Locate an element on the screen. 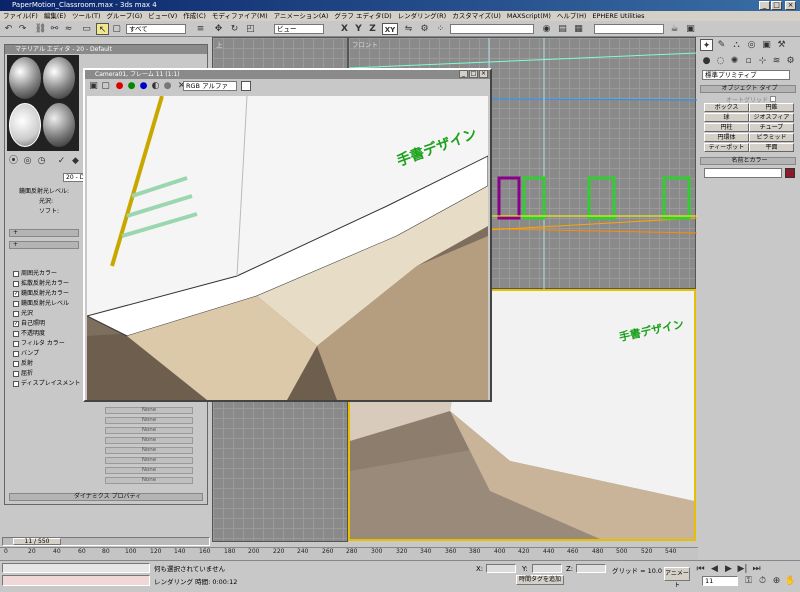 The image size is (800, 592). map-row-reflection: 反射 is located at coordinates (23, 363).